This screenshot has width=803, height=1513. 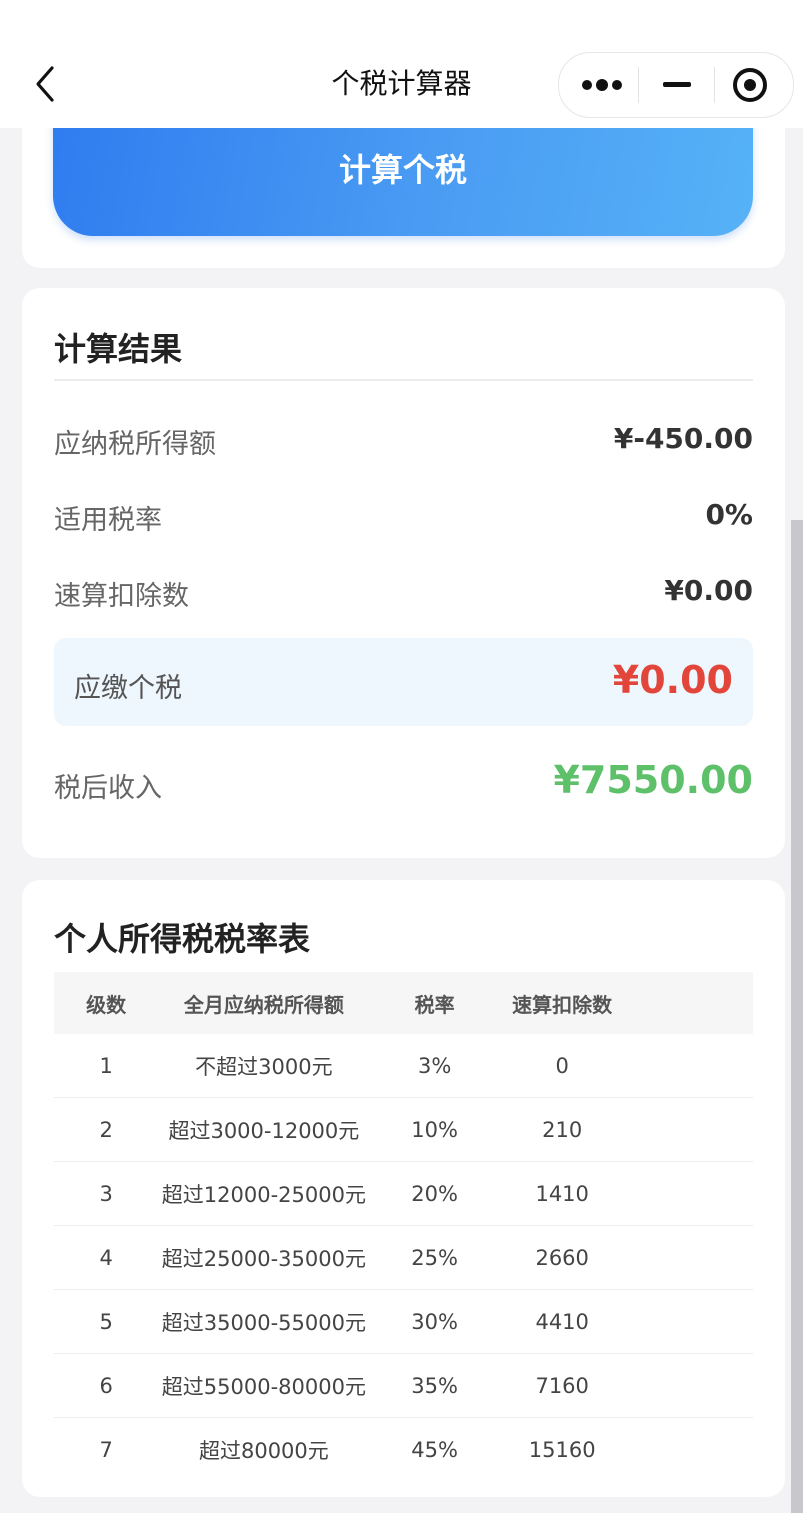 I want to click on cell-range: 超过80000元, so click(x=263, y=1450).